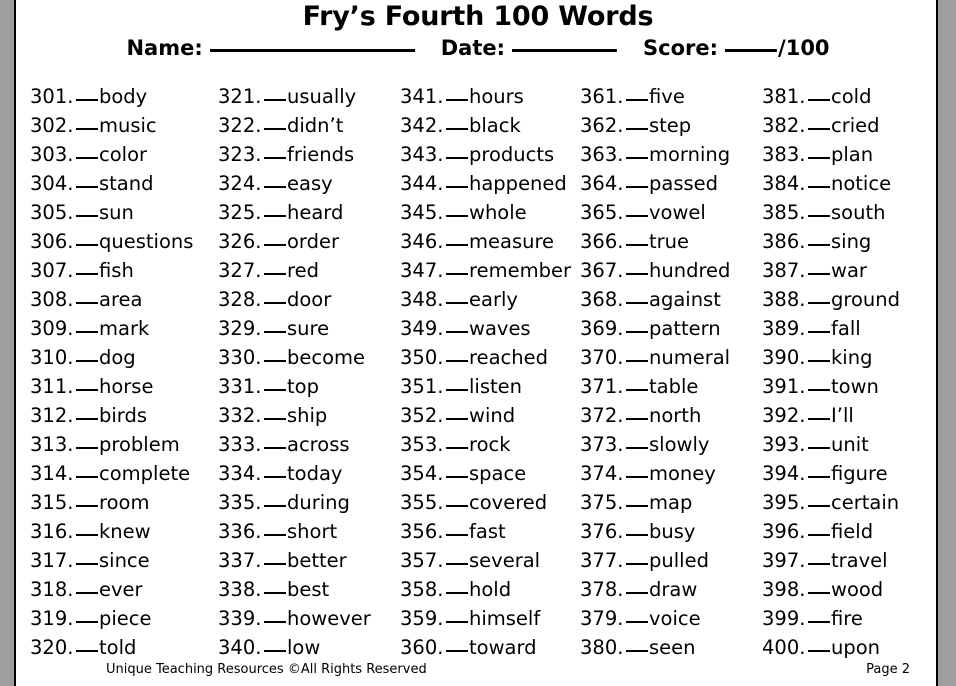 This screenshot has height=686, width=956. What do you see at coordinates (751, 50) in the screenshot?
I see `score-input-line` at bounding box center [751, 50].